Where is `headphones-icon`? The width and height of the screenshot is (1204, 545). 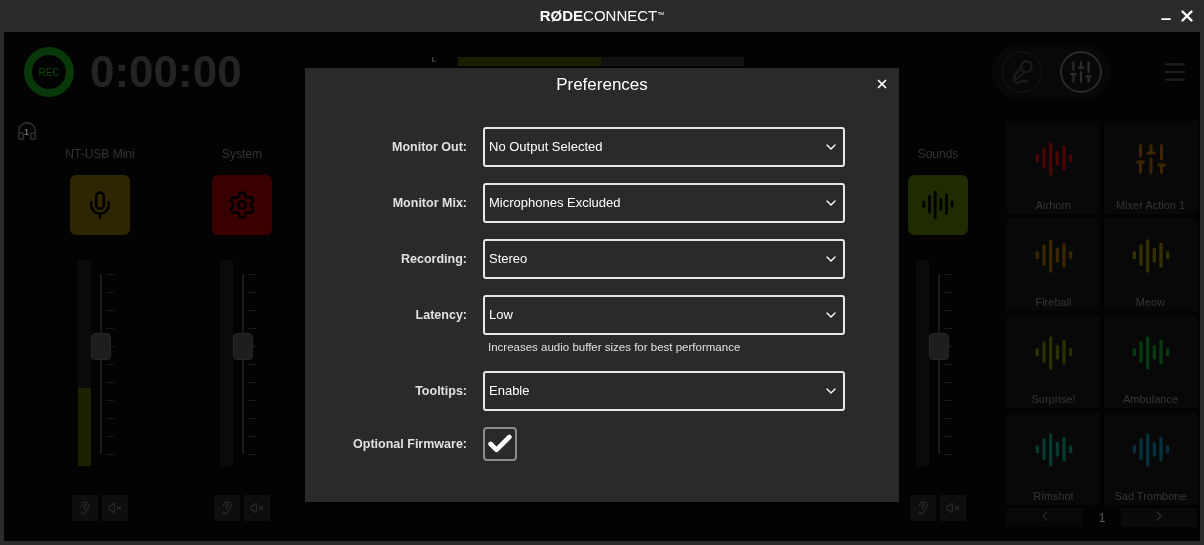
headphones-icon is located at coordinates (27, 131).